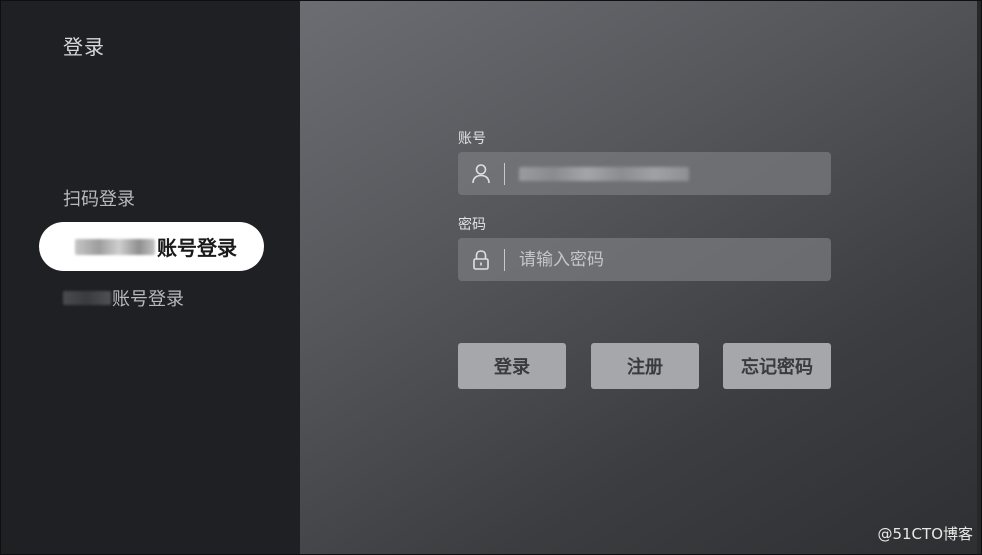  What do you see at coordinates (979, 277) in the screenshot?
I see `right-edge` at bounding box center [979, 277].